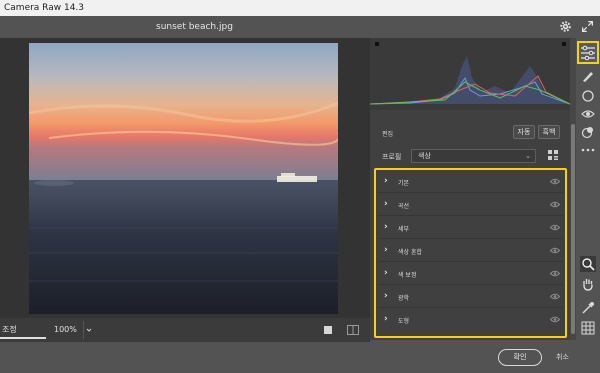 The height and width of the screenshot is (373, 600). Describe the element at coordinates (404, 298) in the screenshot. I see `section-label: 광학` at that location.